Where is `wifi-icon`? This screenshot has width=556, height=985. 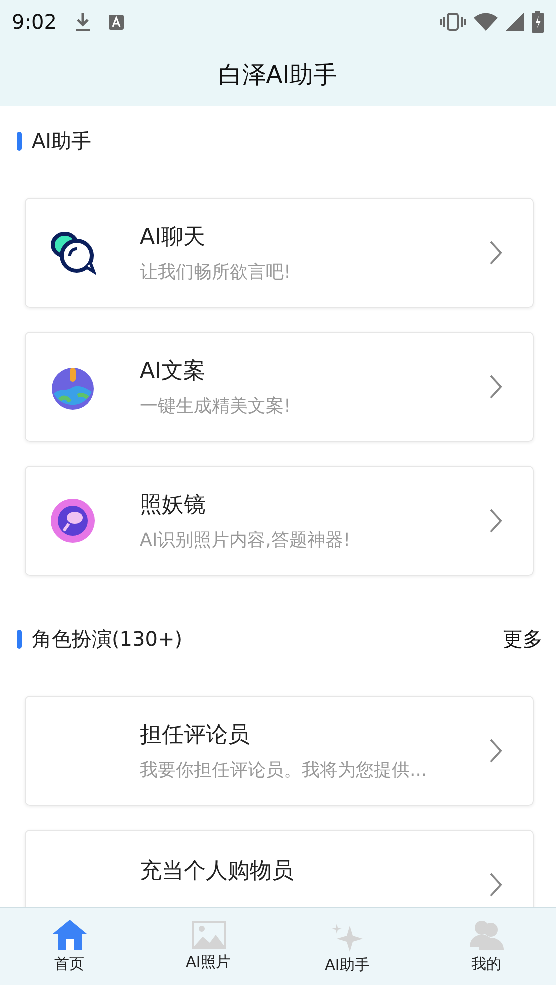
wifi-icon is located at coordinates (486, 22).